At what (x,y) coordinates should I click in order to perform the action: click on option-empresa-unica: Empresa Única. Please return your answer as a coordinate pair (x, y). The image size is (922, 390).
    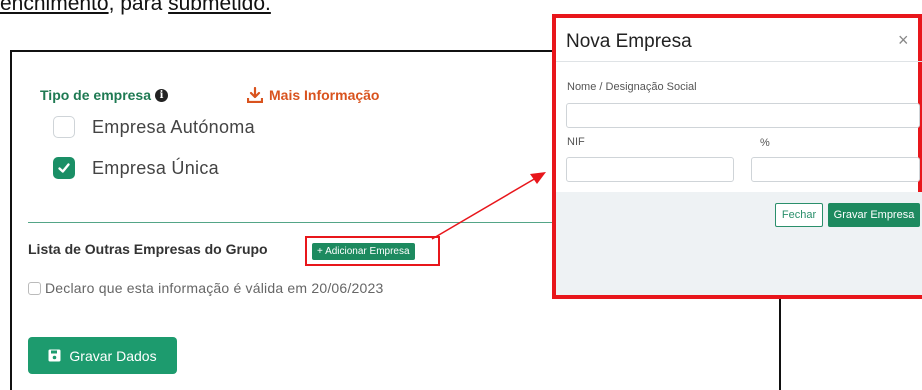
    Looking at the image, I should click on (136, 168).